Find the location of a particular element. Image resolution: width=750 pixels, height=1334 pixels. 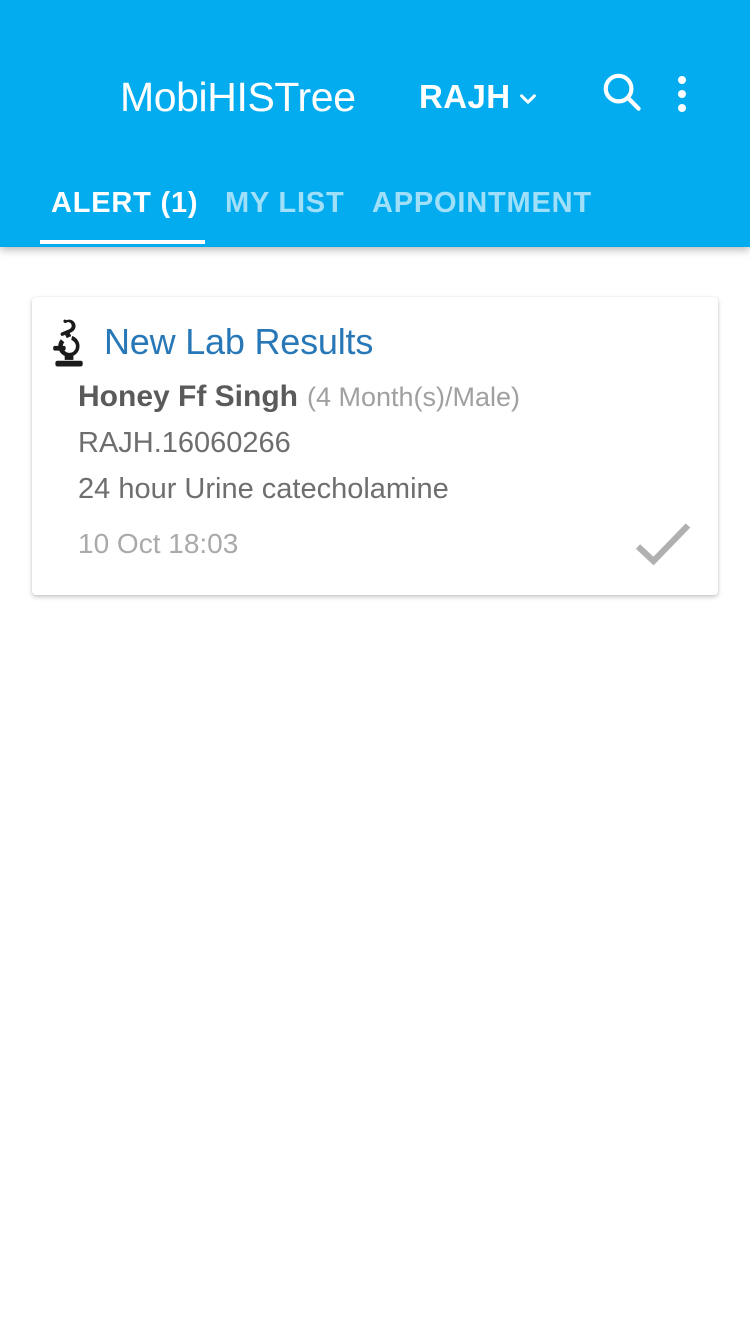

check-icon is located at coordinates (663, 544).